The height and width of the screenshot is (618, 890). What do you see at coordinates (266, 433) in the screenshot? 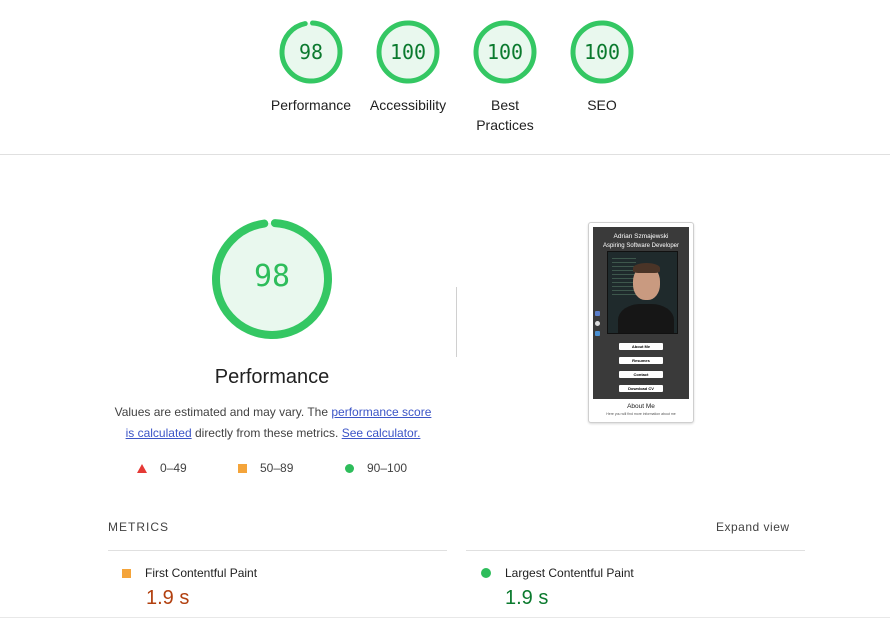
I see `description-text: directly from these metrics.` at bounding box center [266, 433].